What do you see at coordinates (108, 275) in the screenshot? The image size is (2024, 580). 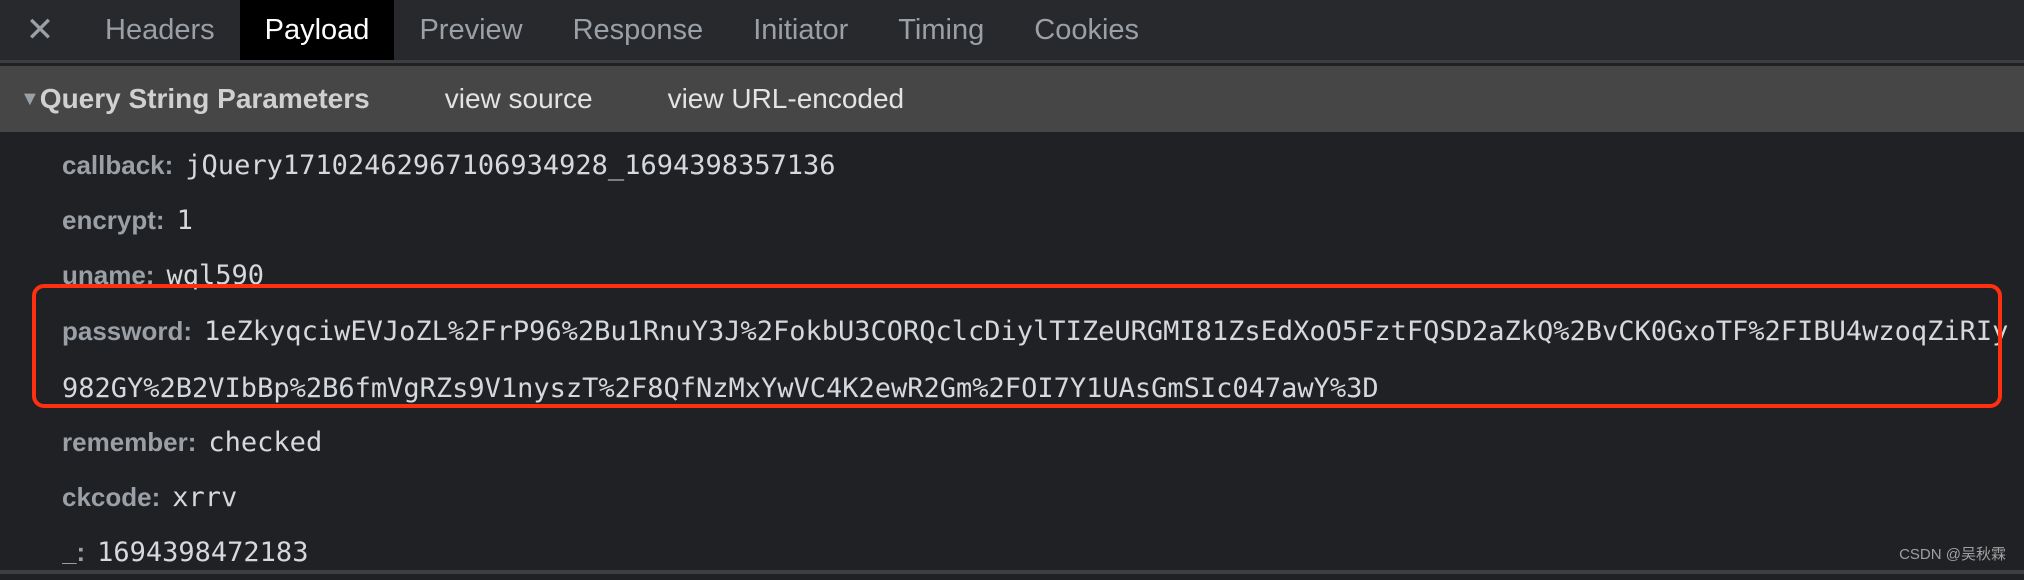 I see `param-key: uname:` at bounding box center [108, 275].